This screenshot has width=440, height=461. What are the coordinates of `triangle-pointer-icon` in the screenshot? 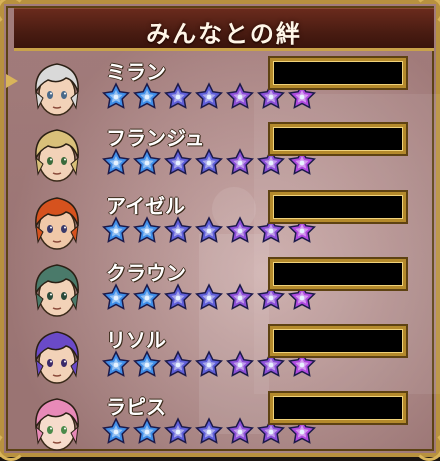 It's located at (12, 81).